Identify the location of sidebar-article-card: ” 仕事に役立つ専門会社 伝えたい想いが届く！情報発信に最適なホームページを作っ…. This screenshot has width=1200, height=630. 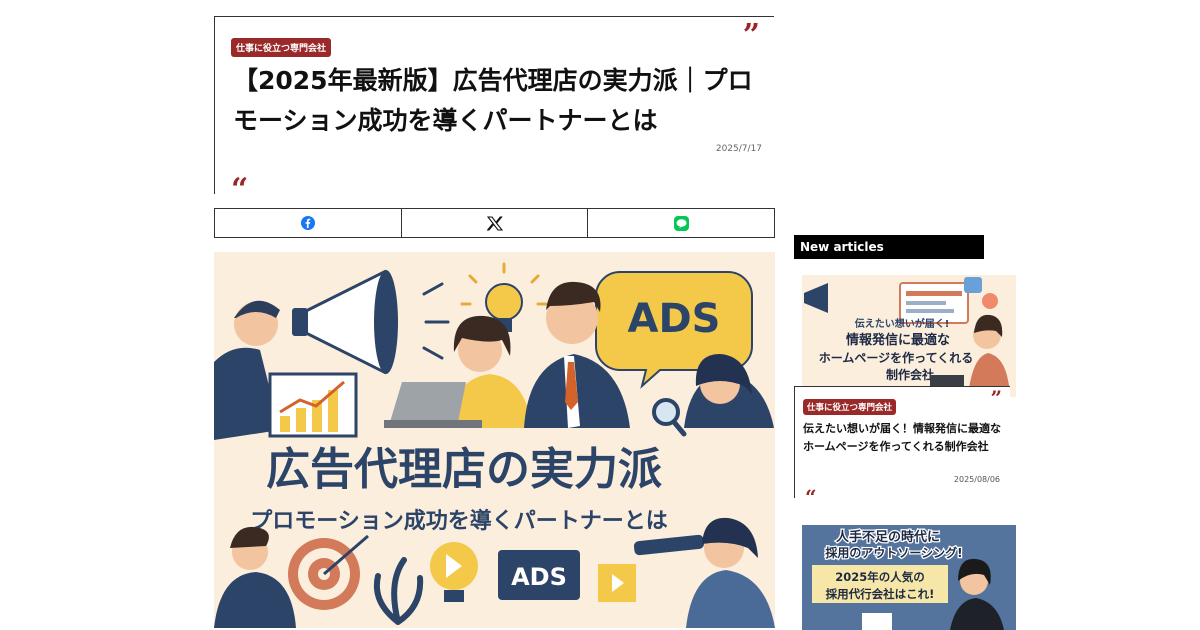
(902, 446).